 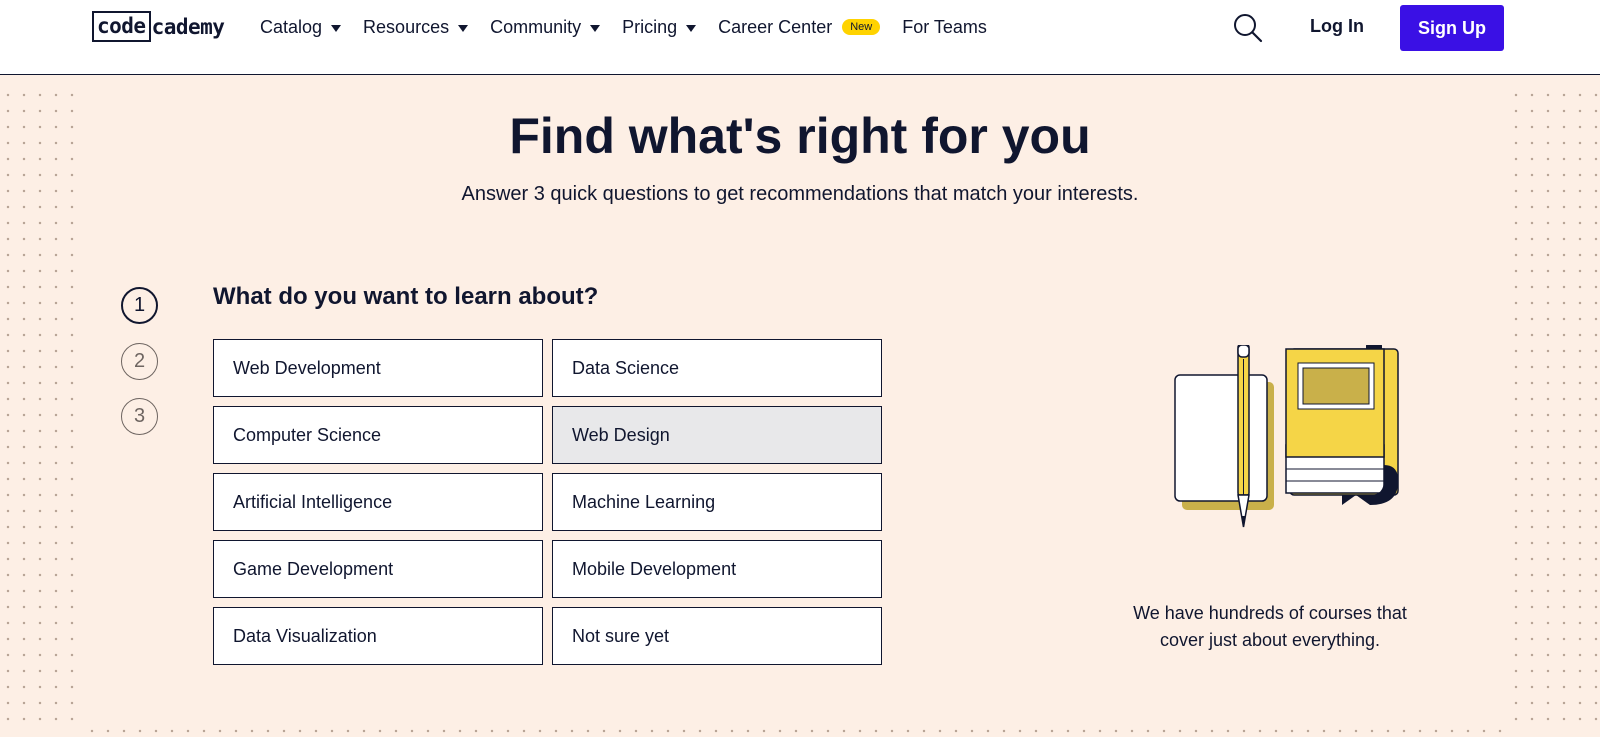 I want to click on option-computer-science: Computer Science, so click(x=378, y=435).